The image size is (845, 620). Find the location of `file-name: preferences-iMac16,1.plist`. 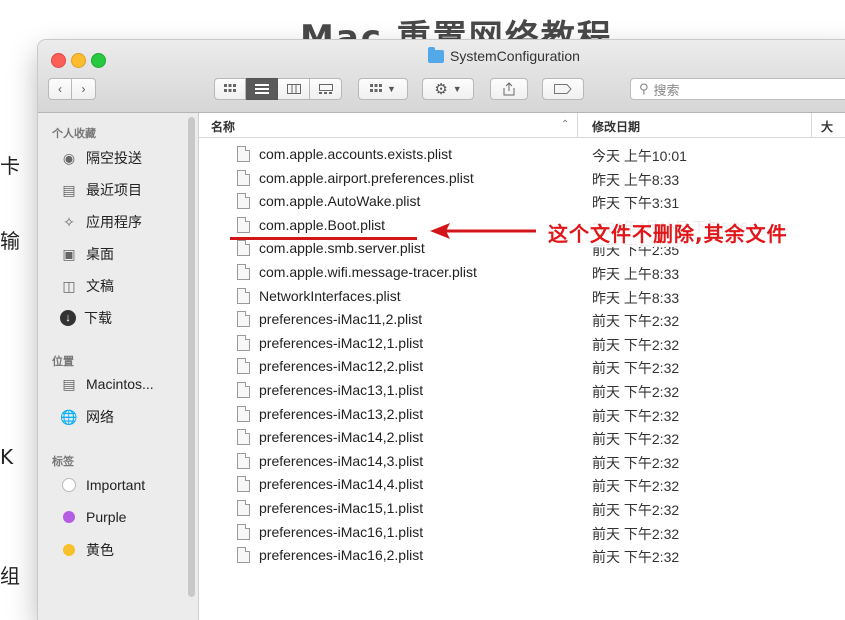

file-name: preferences-iMac16,1.plist is located at coordinates (341, 531).